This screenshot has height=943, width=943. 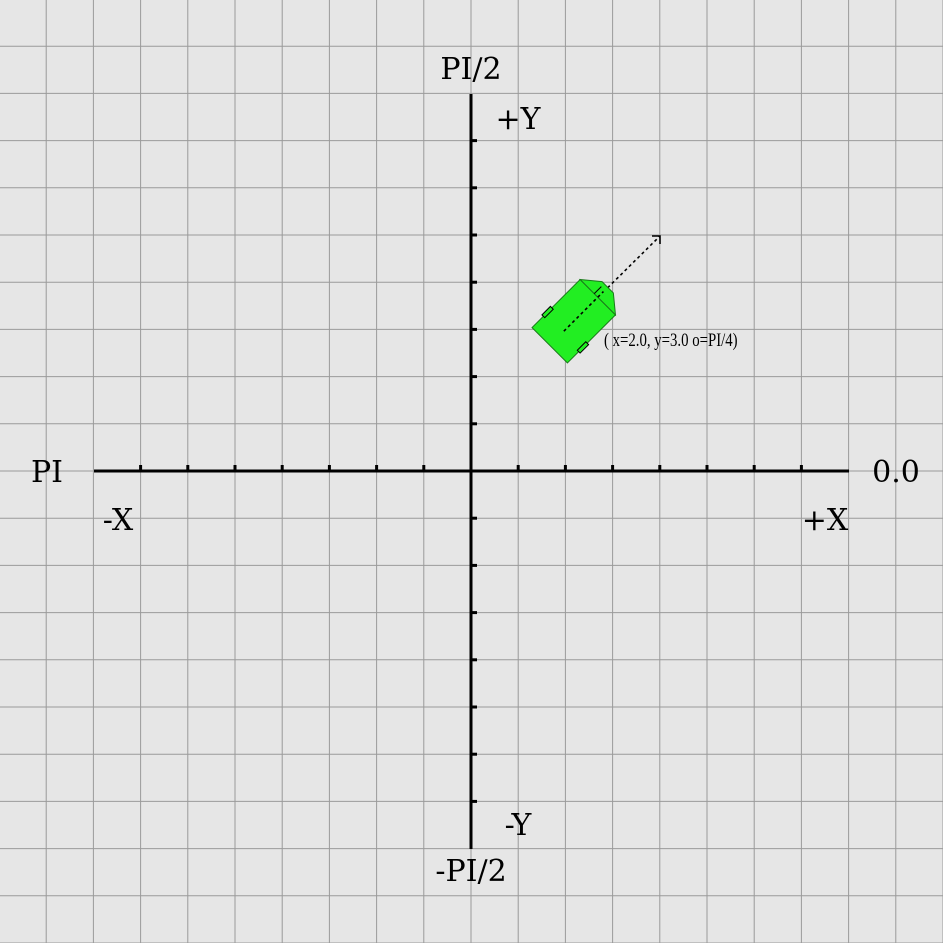 I want to click on angle-label-top: PI/2, so click(x=470, y=69).